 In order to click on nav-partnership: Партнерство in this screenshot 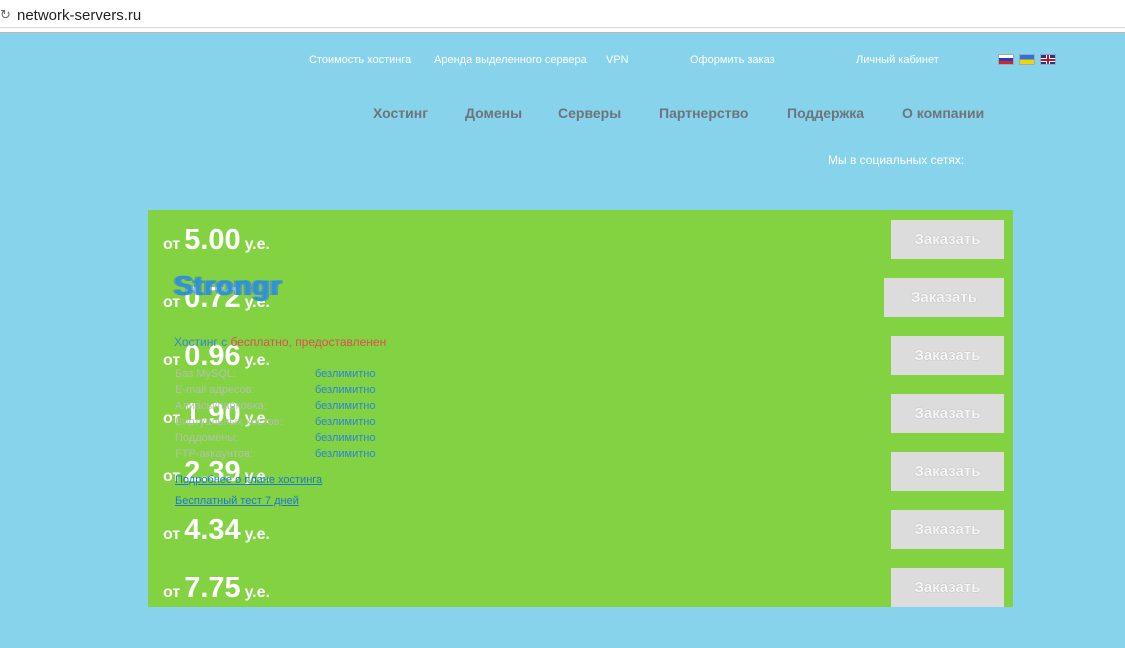, I will do `click(703, 113)`.